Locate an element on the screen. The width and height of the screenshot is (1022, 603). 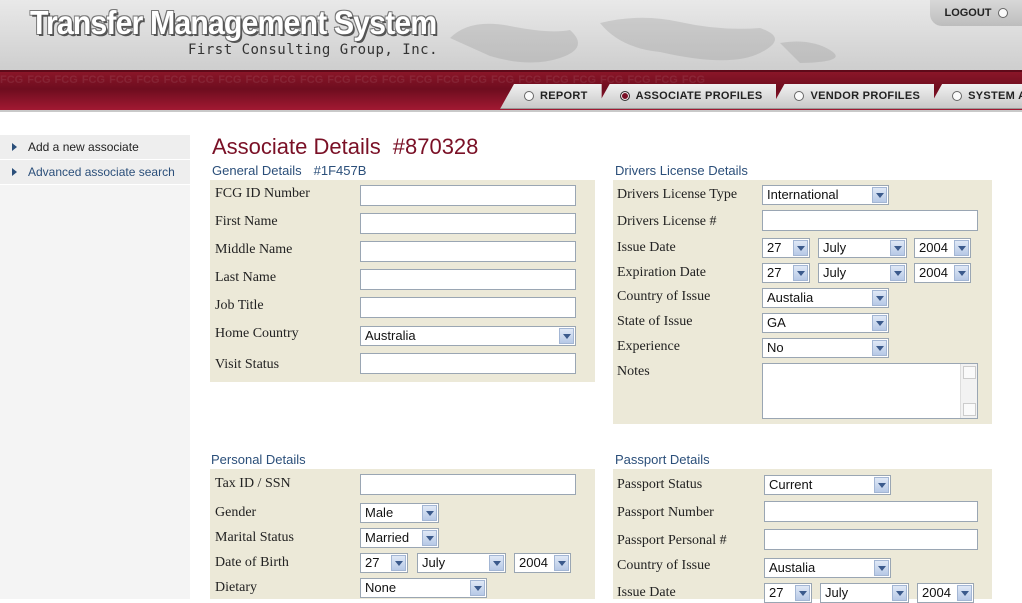
license-number-input is located at coordinates (870, 220).